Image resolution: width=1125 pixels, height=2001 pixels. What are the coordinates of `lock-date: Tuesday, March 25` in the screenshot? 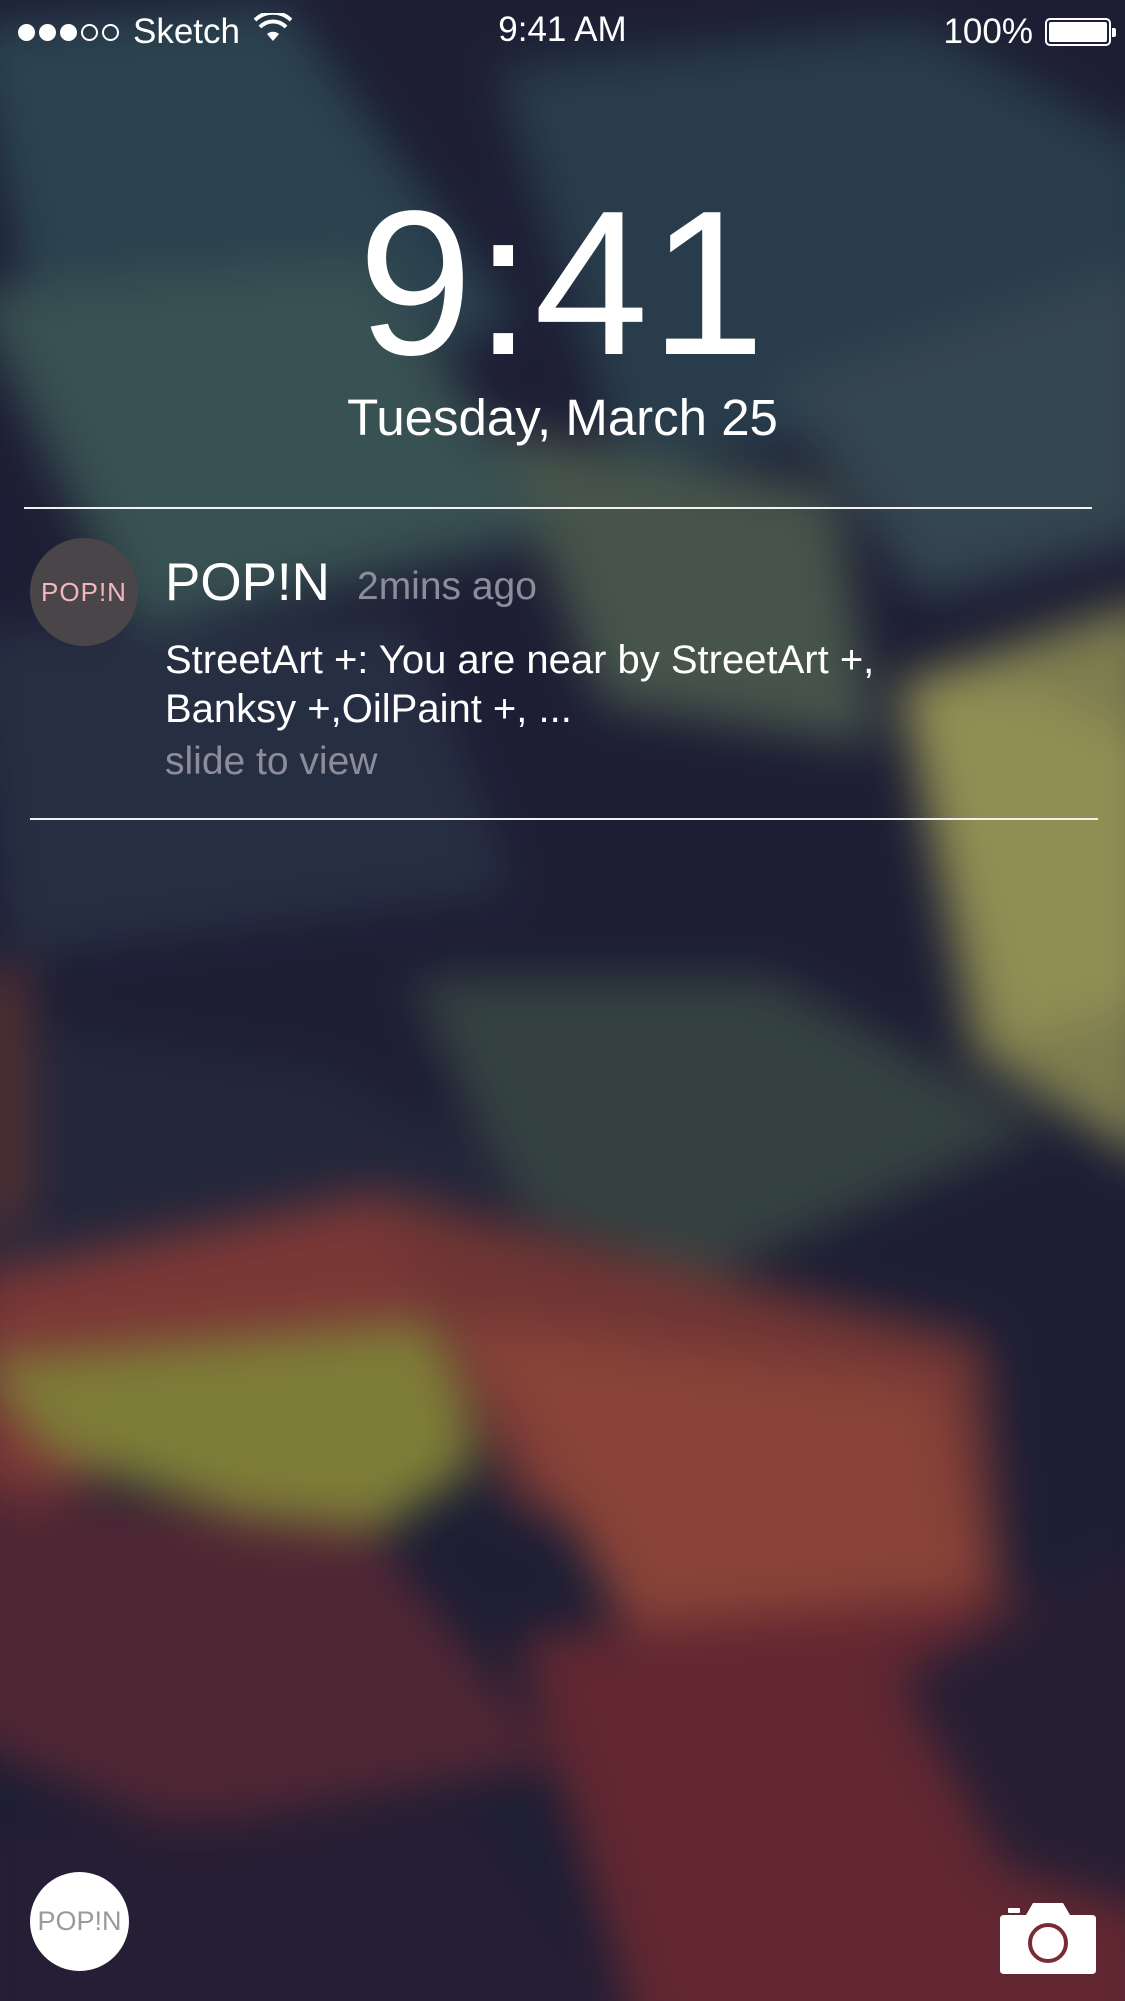 It's located at (562, 417).